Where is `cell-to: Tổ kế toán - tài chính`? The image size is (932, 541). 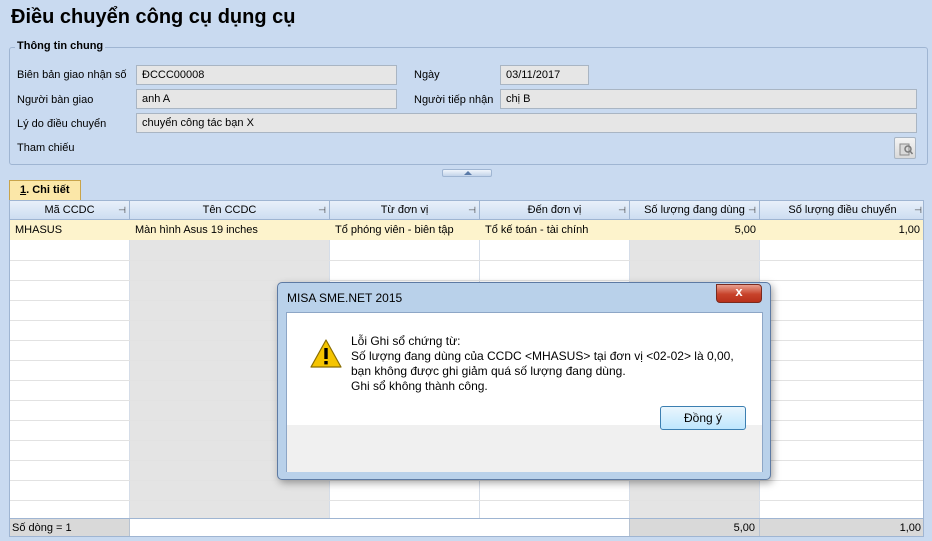 cell-to: Tổ kế toán - tài chính is located at coordinates (536, 230).